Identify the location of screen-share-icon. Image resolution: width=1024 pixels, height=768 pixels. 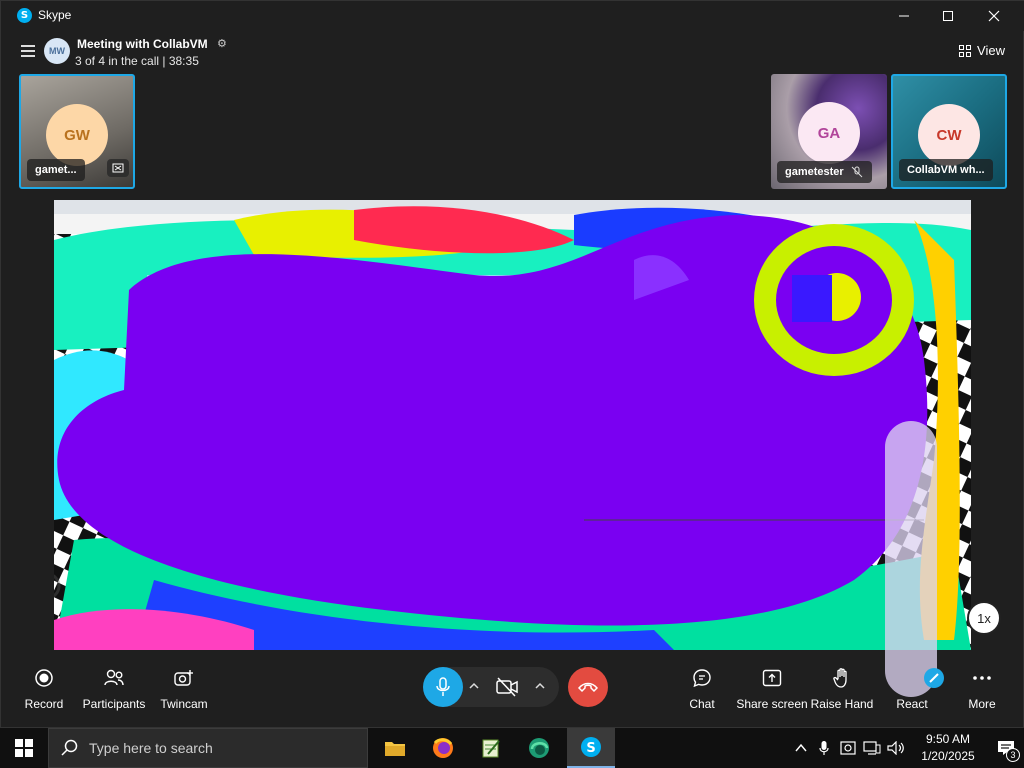
(118, 168).